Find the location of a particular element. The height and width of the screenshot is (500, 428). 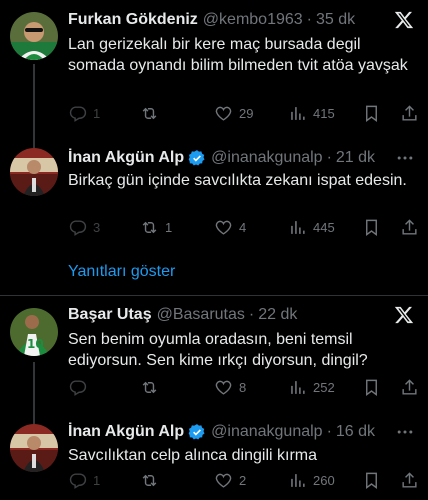

views-button: 252 is located at coordinates (311, 387).